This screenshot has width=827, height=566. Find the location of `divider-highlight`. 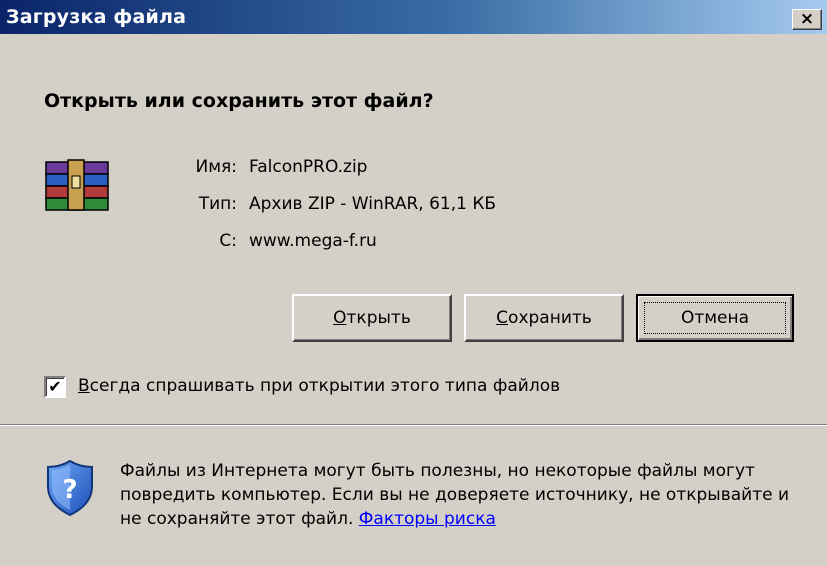

divider-highlight is located at coordinates (413, 425).